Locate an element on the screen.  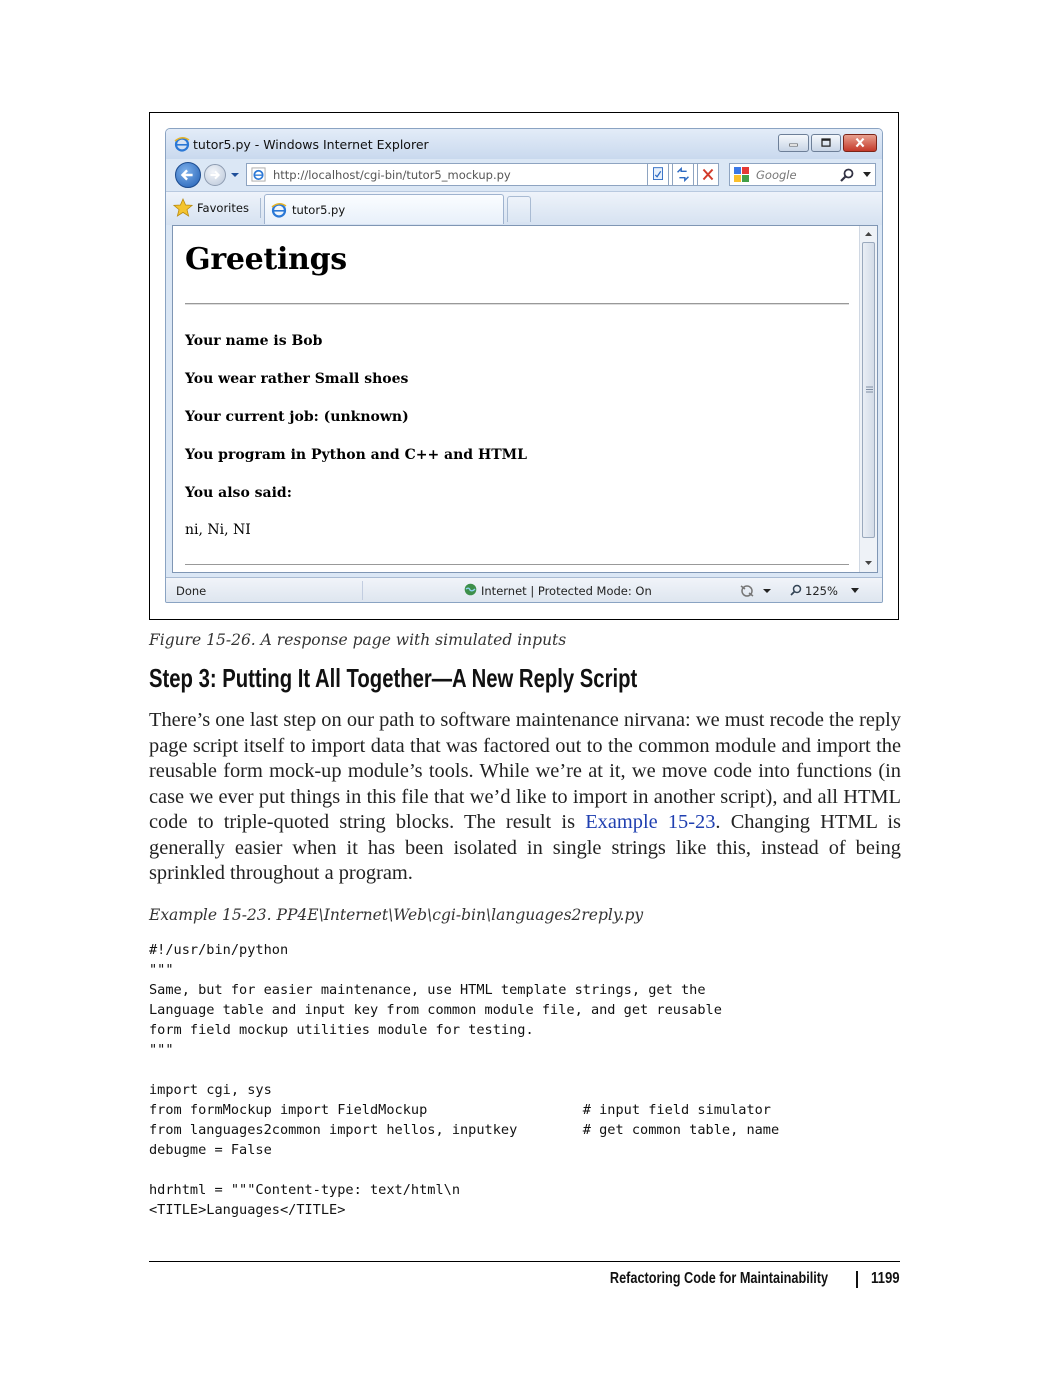
title-bar: tutor5.py - Windows Internet Explorer is located at coordinates (524, 144).